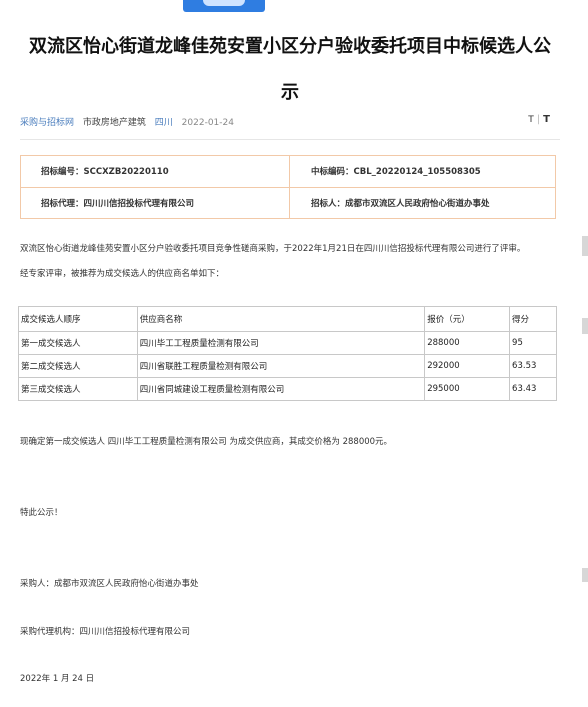  What do you see at coordinates (78, 343) in the screenshot?
I see `table-cell: 第一成交候选人` at bounding box center [78, 343].